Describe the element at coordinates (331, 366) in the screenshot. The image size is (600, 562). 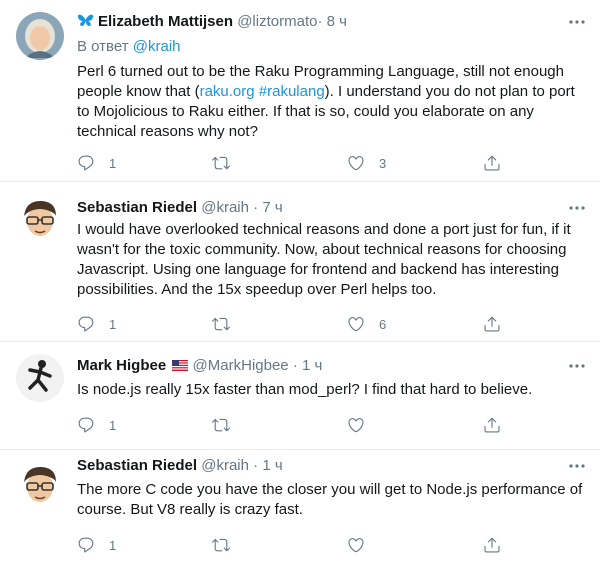
I see `tweet-header: Mark Higbee @MarkHigbee · 1 ч` at that location.